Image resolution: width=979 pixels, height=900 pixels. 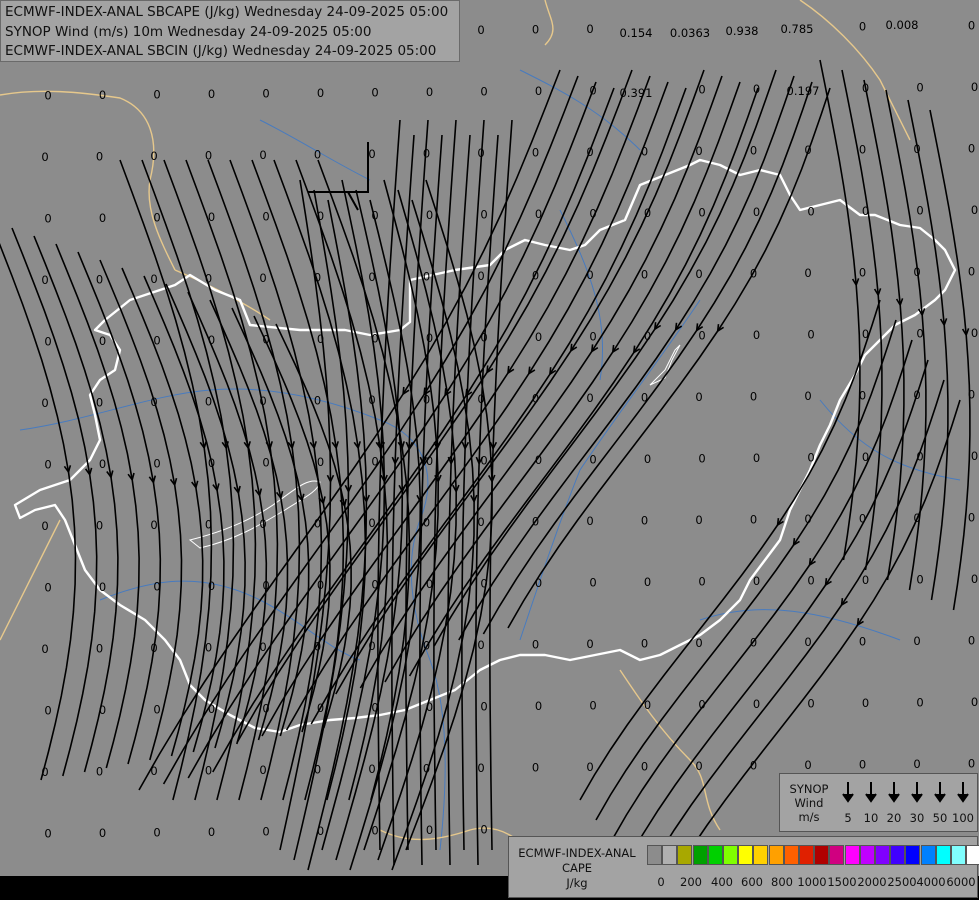 What do you see at coordinates (742, 31) in the screenshot?
I see `cin-value-label: 0.938` at bounding box center [742, 31].